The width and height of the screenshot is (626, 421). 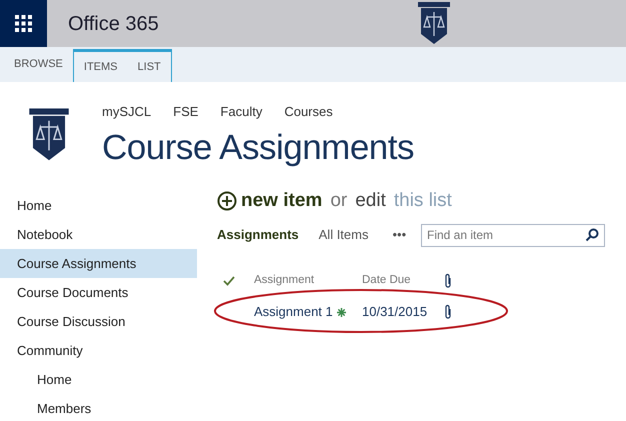 What do you see at coordinates (403, 281) in the screenshot?
I see `column-header: Date Due` at bounding box center [403, 281].